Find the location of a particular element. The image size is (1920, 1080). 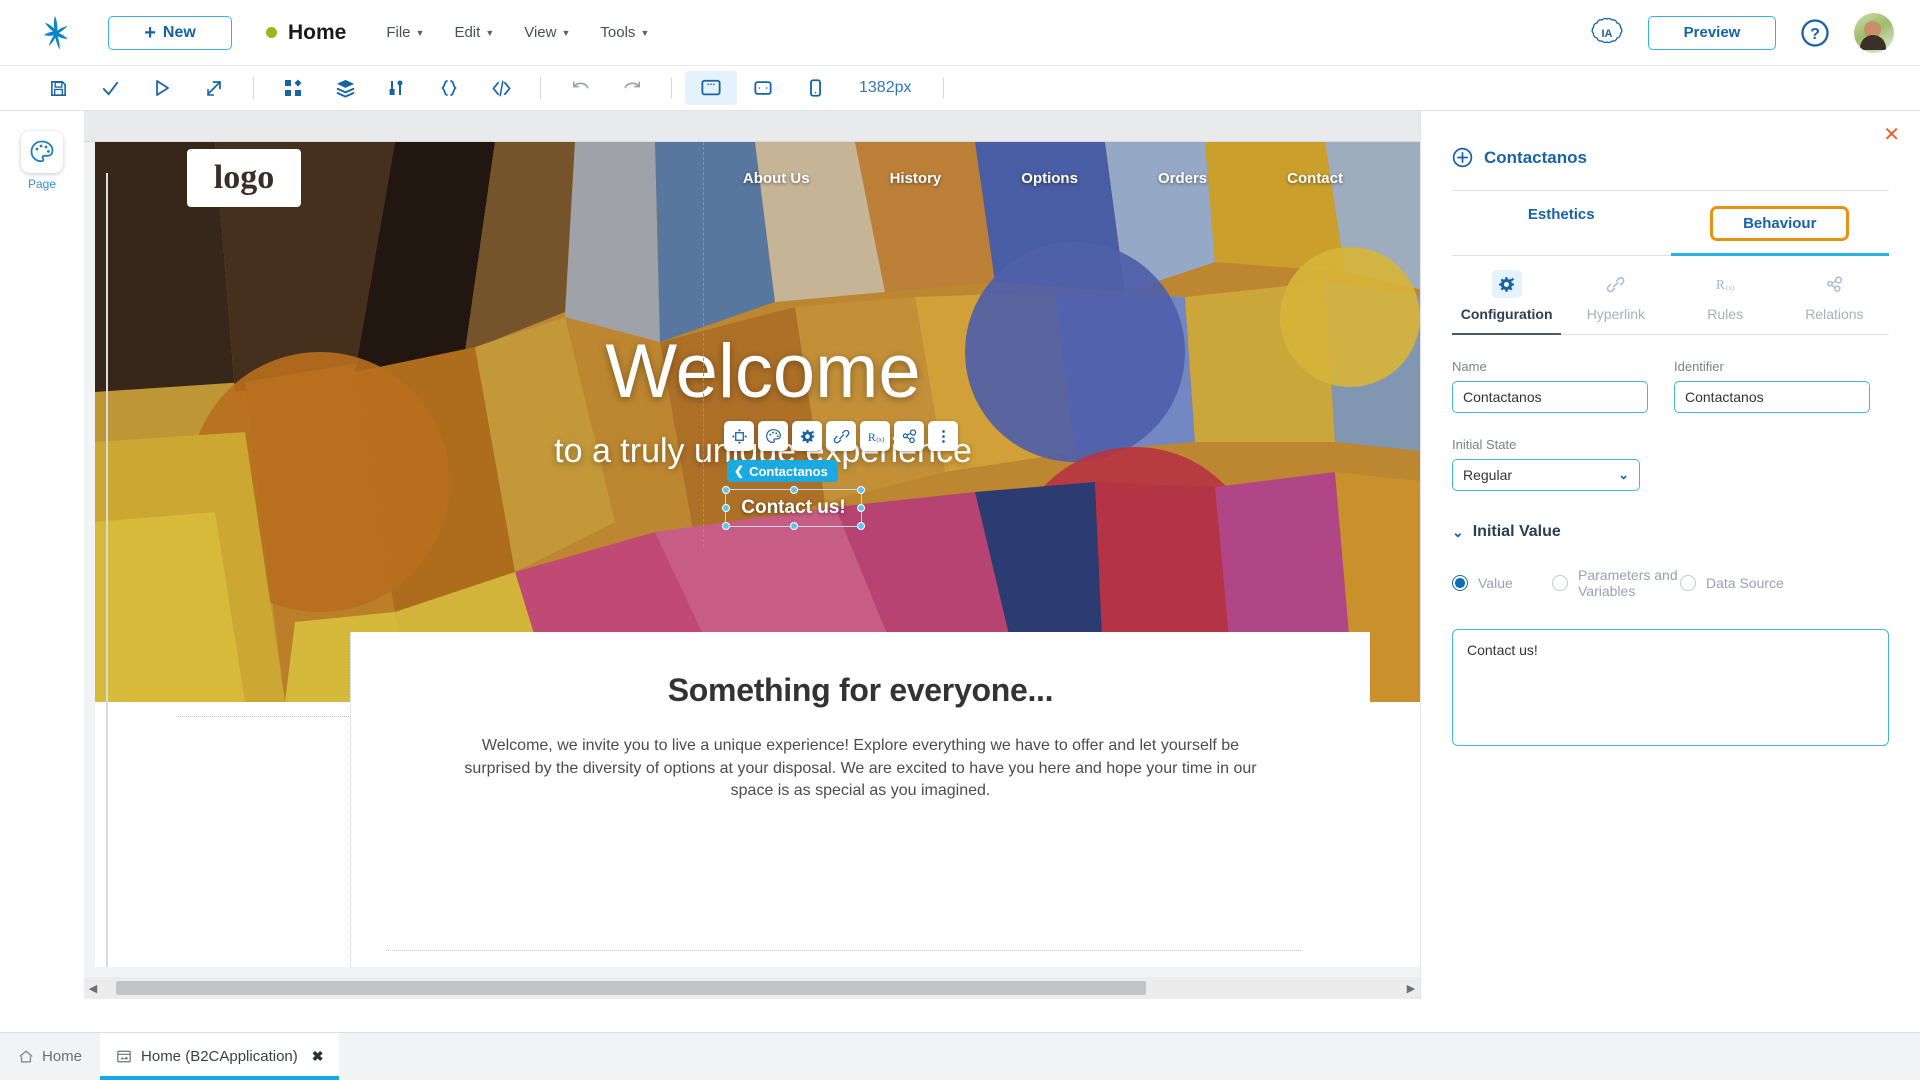

initial-value-textarea: Contact us! is located at coordinates (1670, 688).